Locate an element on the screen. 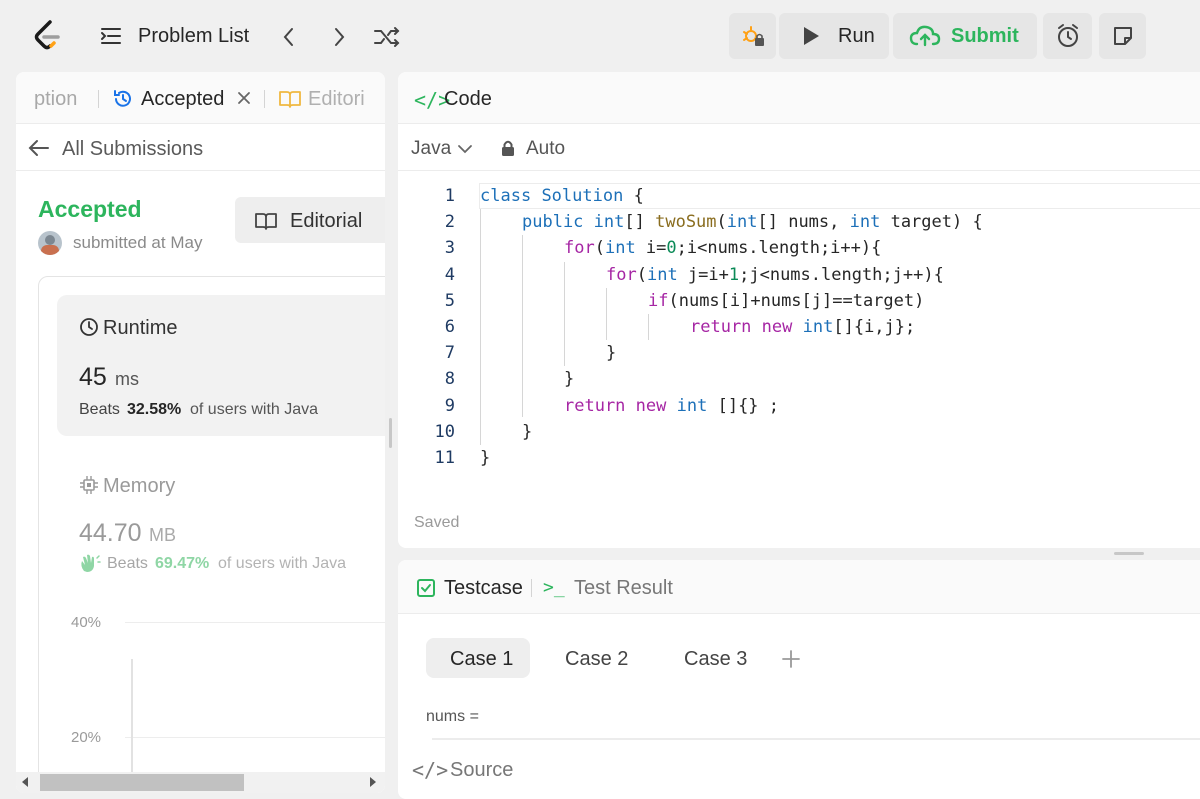  chevron-left-icon is located at coordinates (289, 37).